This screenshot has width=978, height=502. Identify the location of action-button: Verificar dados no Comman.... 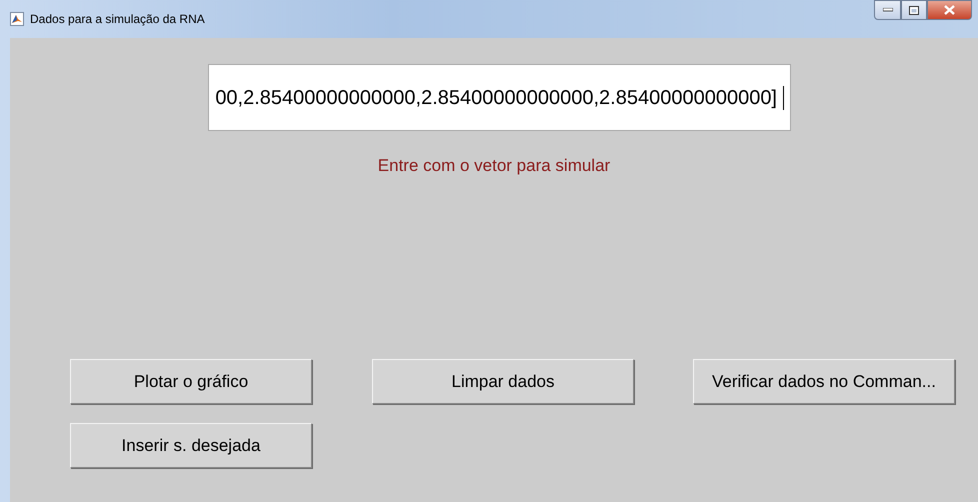
(824, 381).